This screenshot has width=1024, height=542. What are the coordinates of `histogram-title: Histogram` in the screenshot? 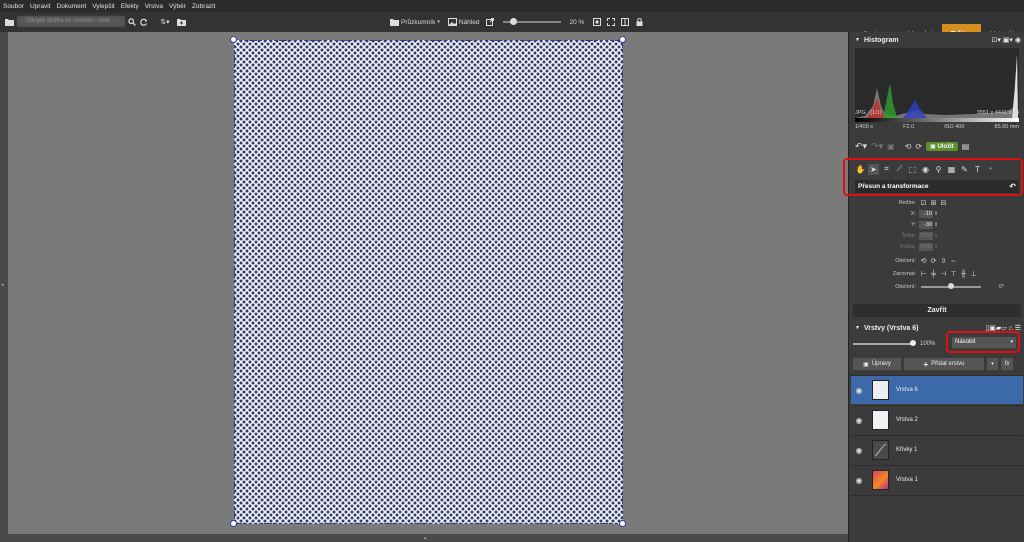 It's located at (881, 40).